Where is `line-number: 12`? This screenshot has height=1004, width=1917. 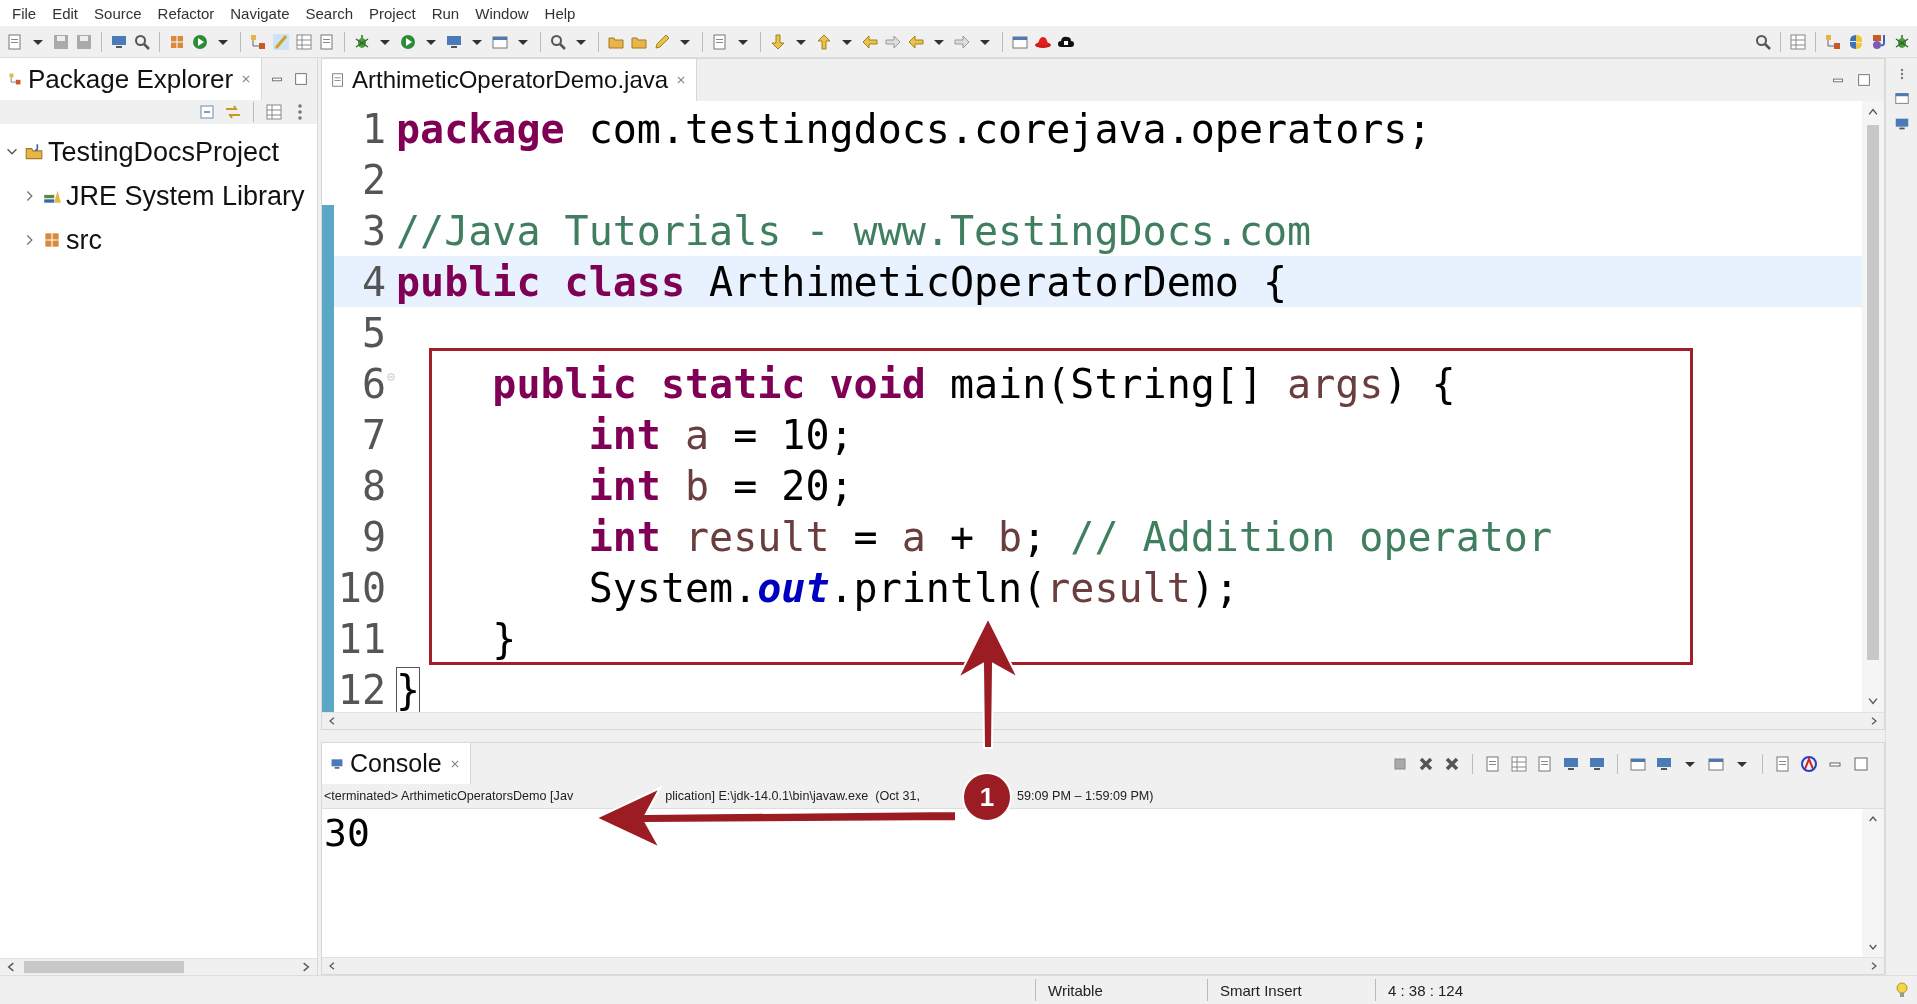 line-number: 12 is located at coordinates (361, 689).